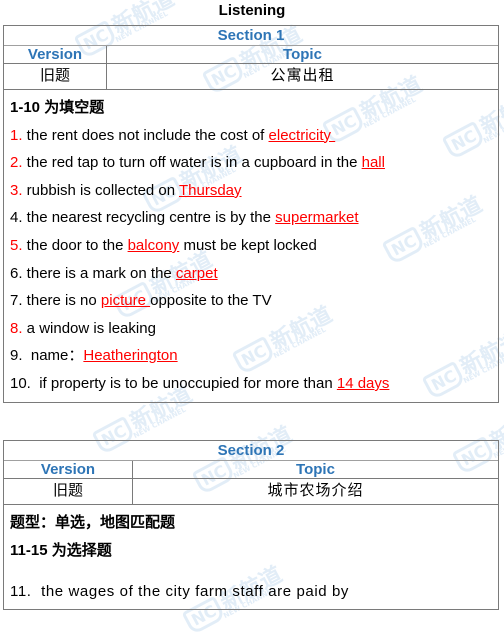 The width and height of the screenshot is (504, 637). Describe the element at coordinates (16, 135) in the screenshot. I see `question-number: 1.` at that location.